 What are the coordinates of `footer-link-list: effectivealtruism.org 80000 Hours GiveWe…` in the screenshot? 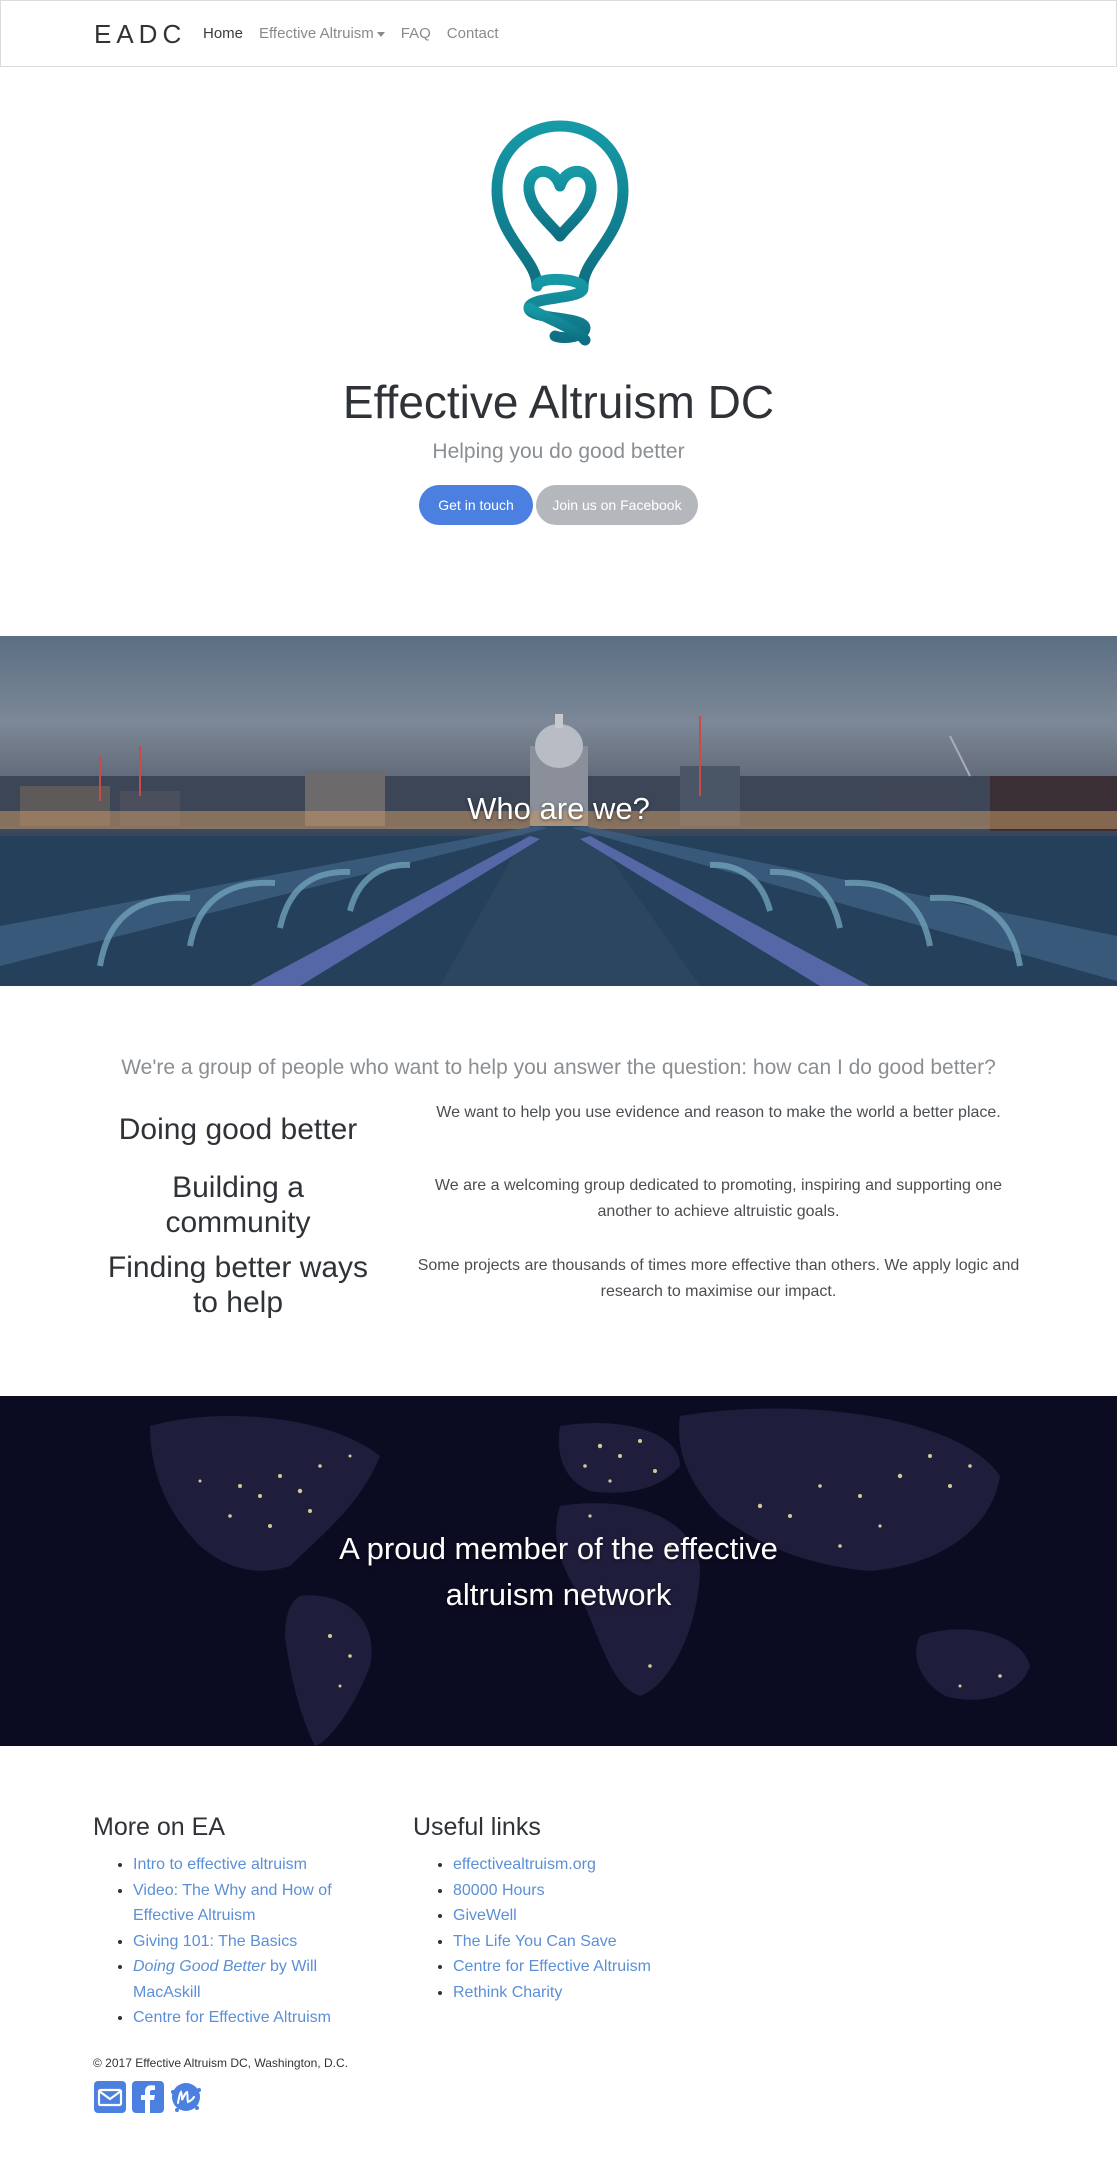 It's located at (573, 1928).